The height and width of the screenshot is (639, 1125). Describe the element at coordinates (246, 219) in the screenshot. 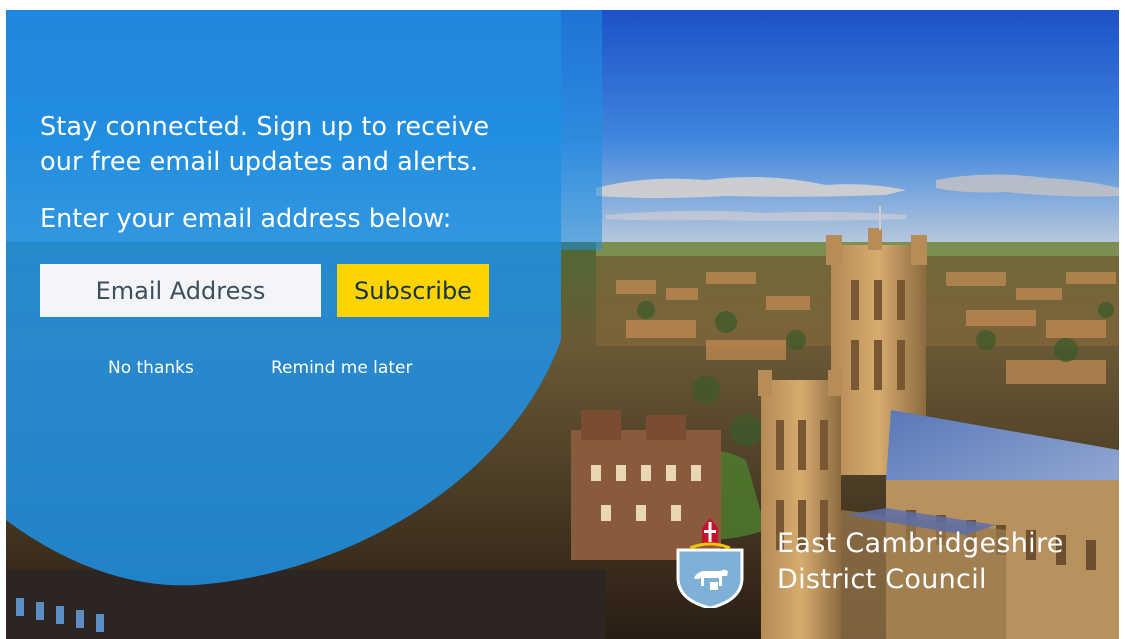

I see `email-prompt: Enter your email address below:` at that location.